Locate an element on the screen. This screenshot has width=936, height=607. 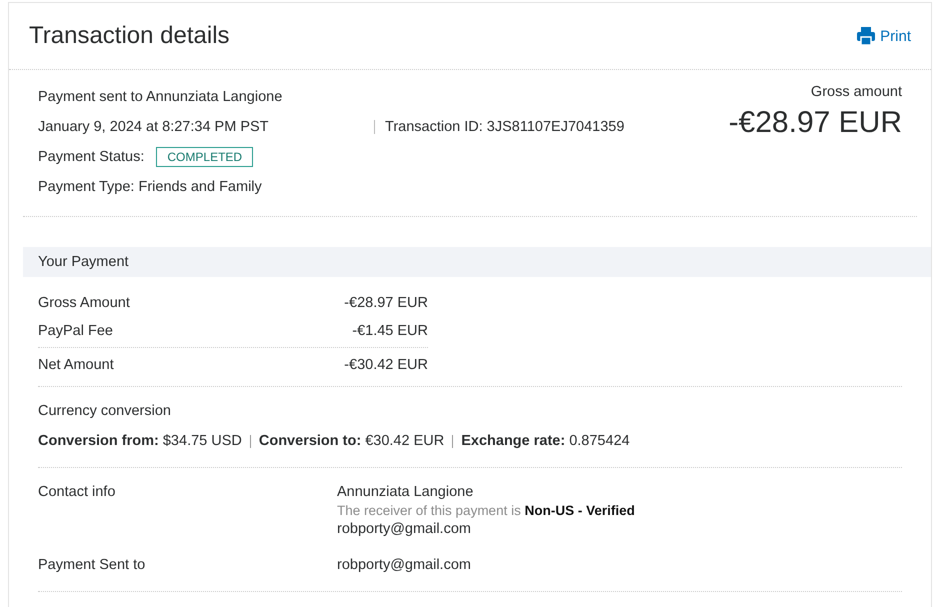
amount-value: -€28.97 EUR is located at coordinates (386, 303).